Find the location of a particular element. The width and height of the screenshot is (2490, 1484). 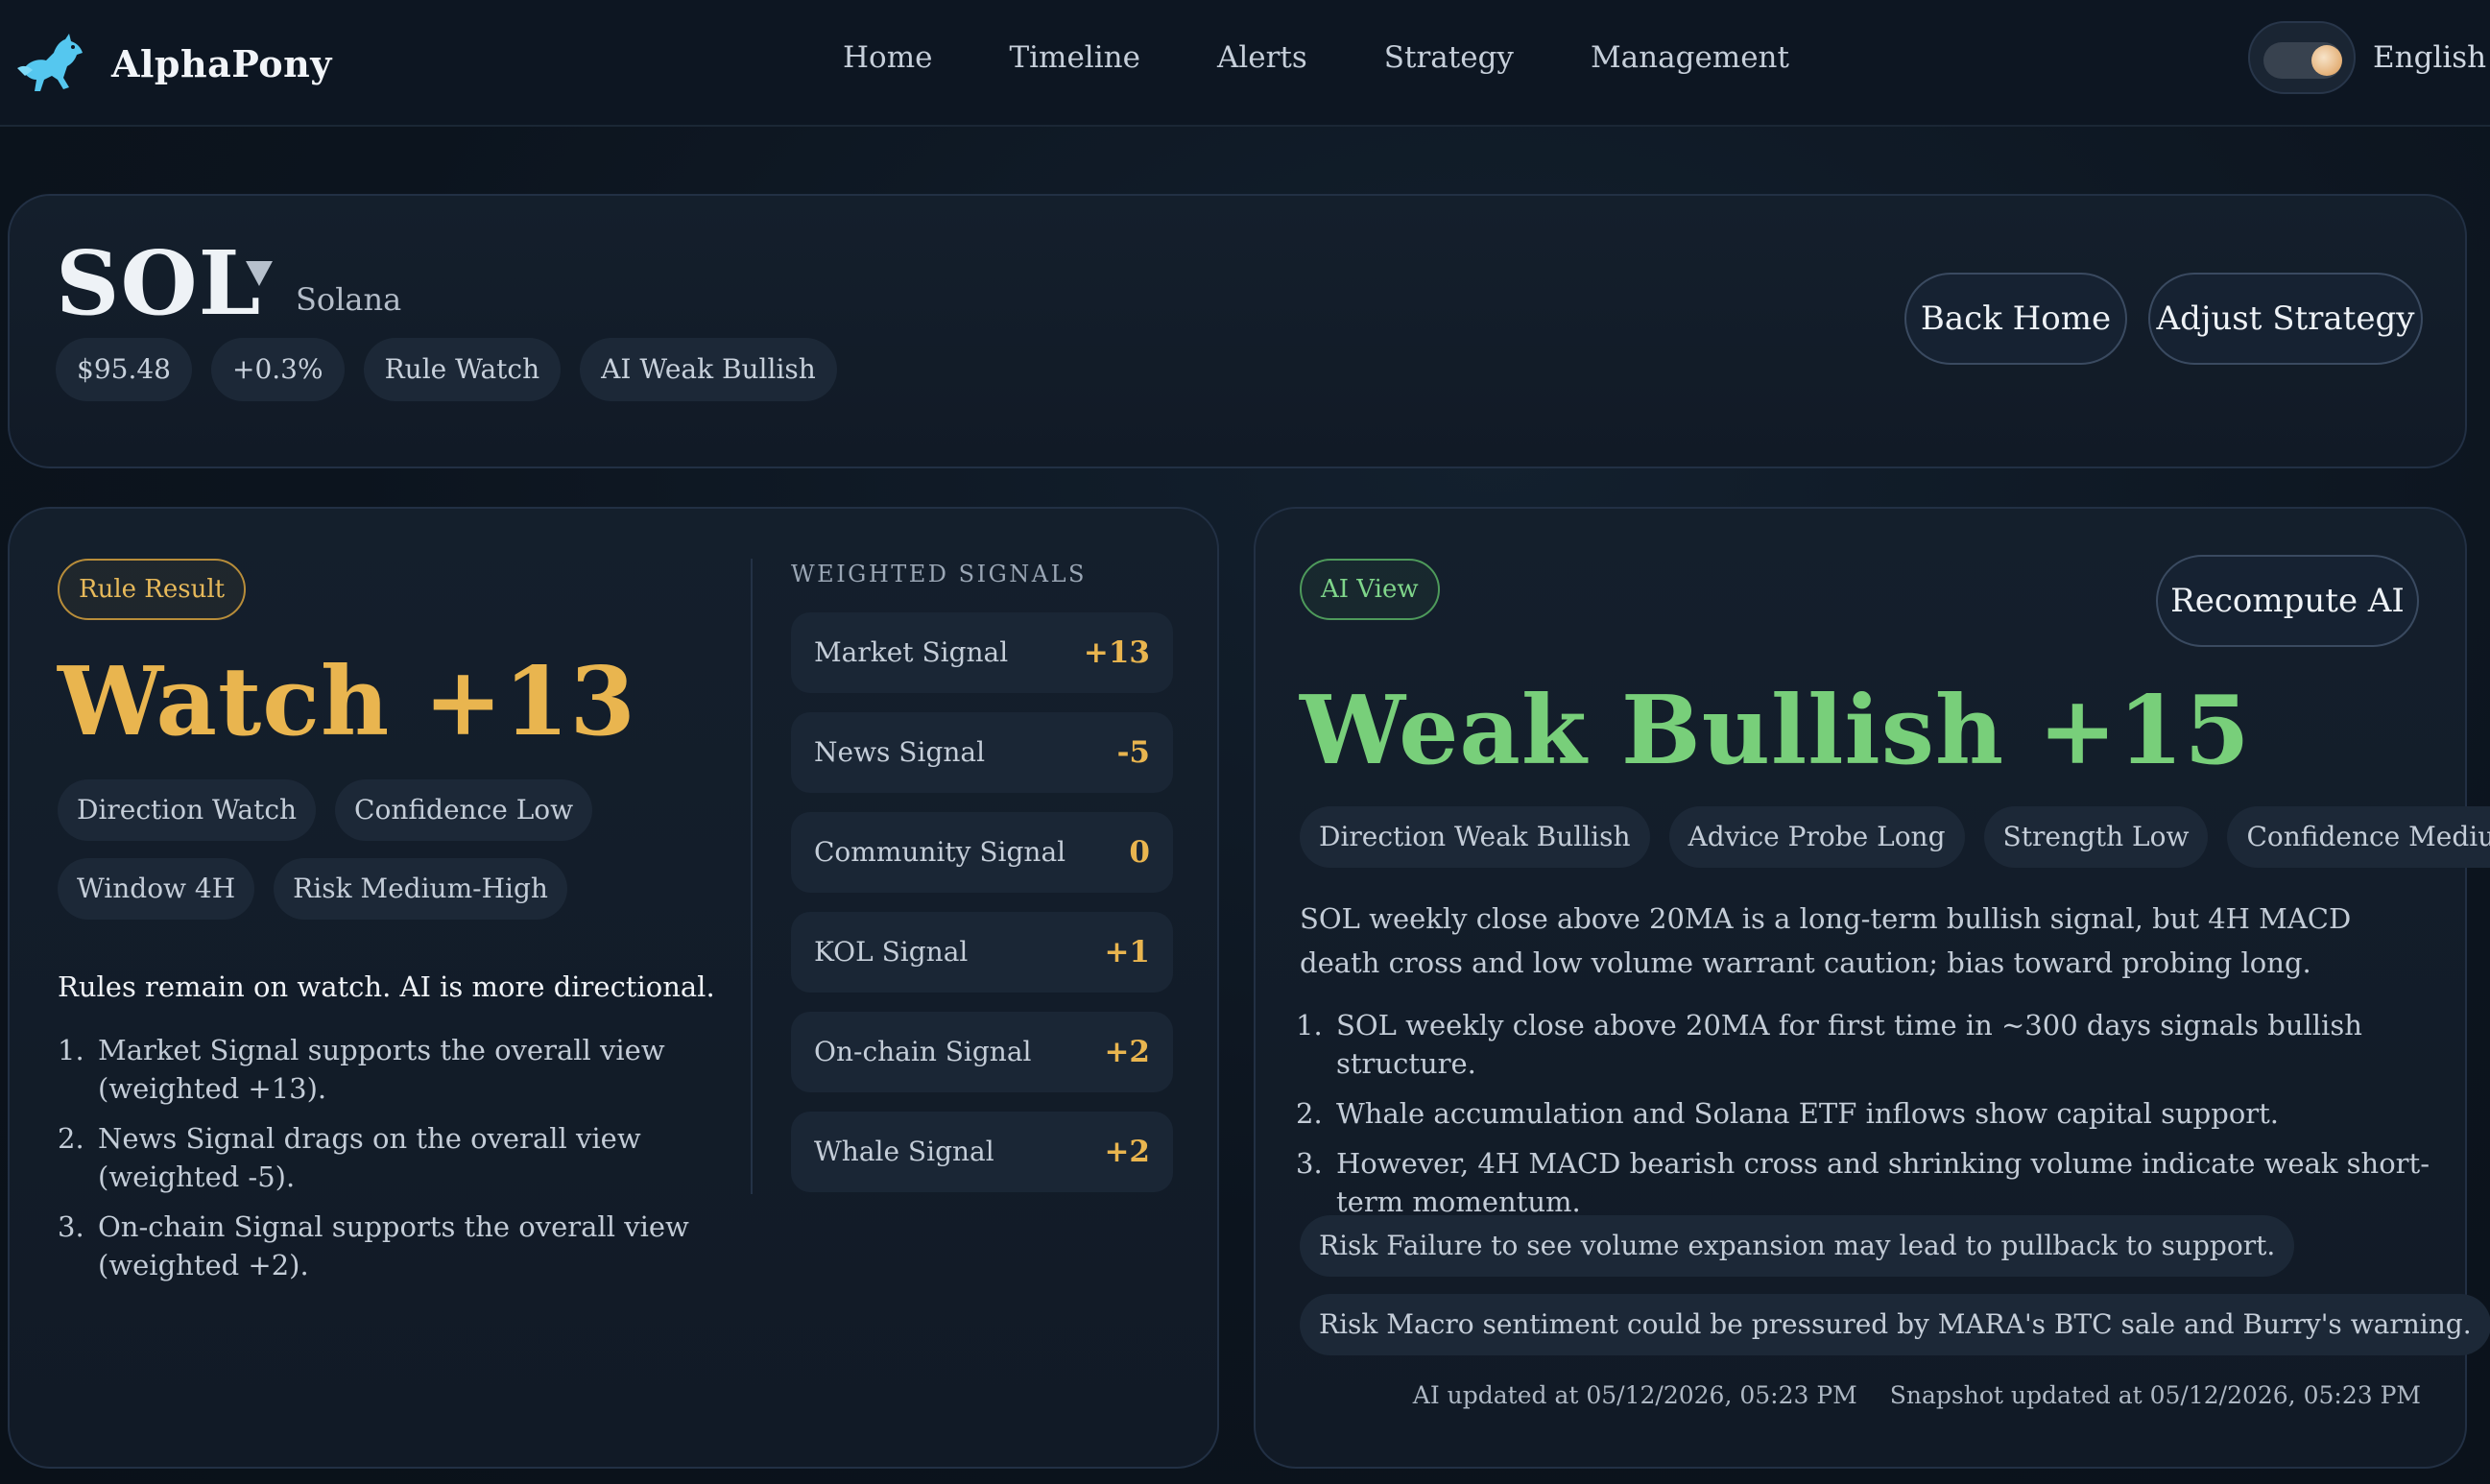

rule-chips-row-2: Window 4H Risk Medium-High is located at coordinates (312, 889).